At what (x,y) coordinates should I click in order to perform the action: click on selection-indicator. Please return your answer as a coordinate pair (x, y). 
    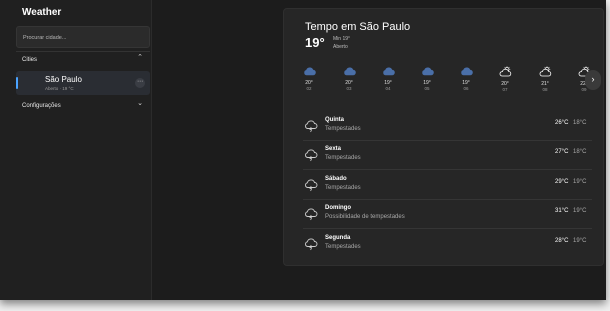
    Looking at the image, I should click on (17, 83).